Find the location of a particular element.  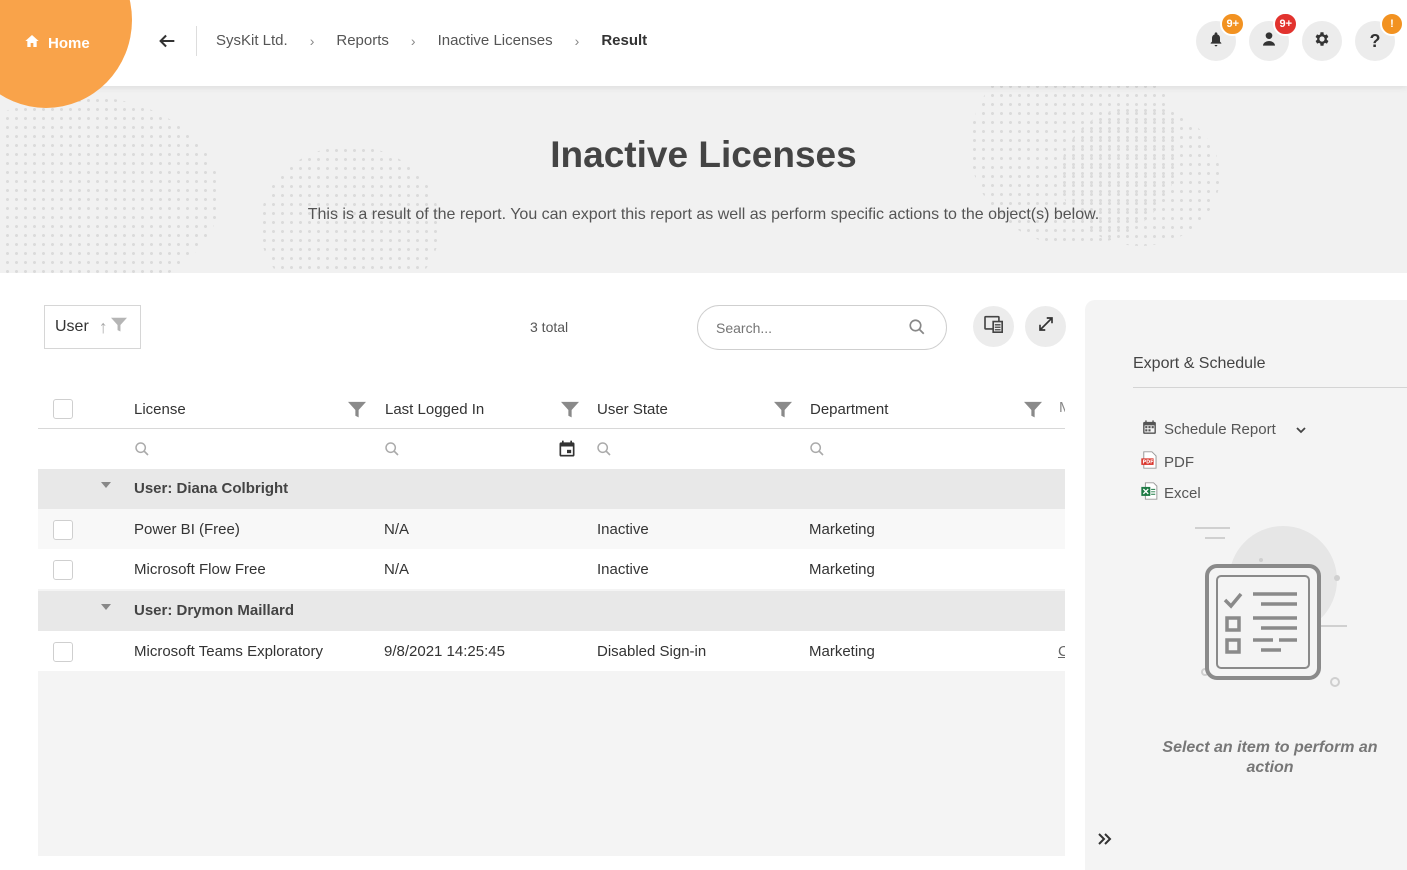

search-icon is located at coordinates (917, 329).